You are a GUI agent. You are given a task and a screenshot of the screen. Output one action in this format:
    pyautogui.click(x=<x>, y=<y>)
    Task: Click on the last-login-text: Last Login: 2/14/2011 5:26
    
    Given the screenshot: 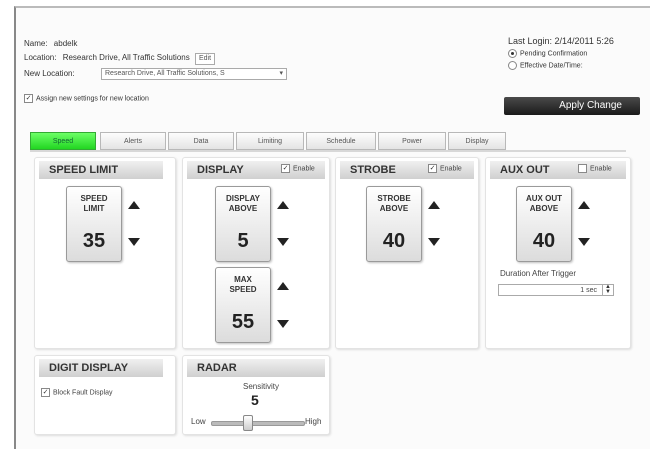 What is the action you would take?
    pyautogui.click(x=561, y=41)
    